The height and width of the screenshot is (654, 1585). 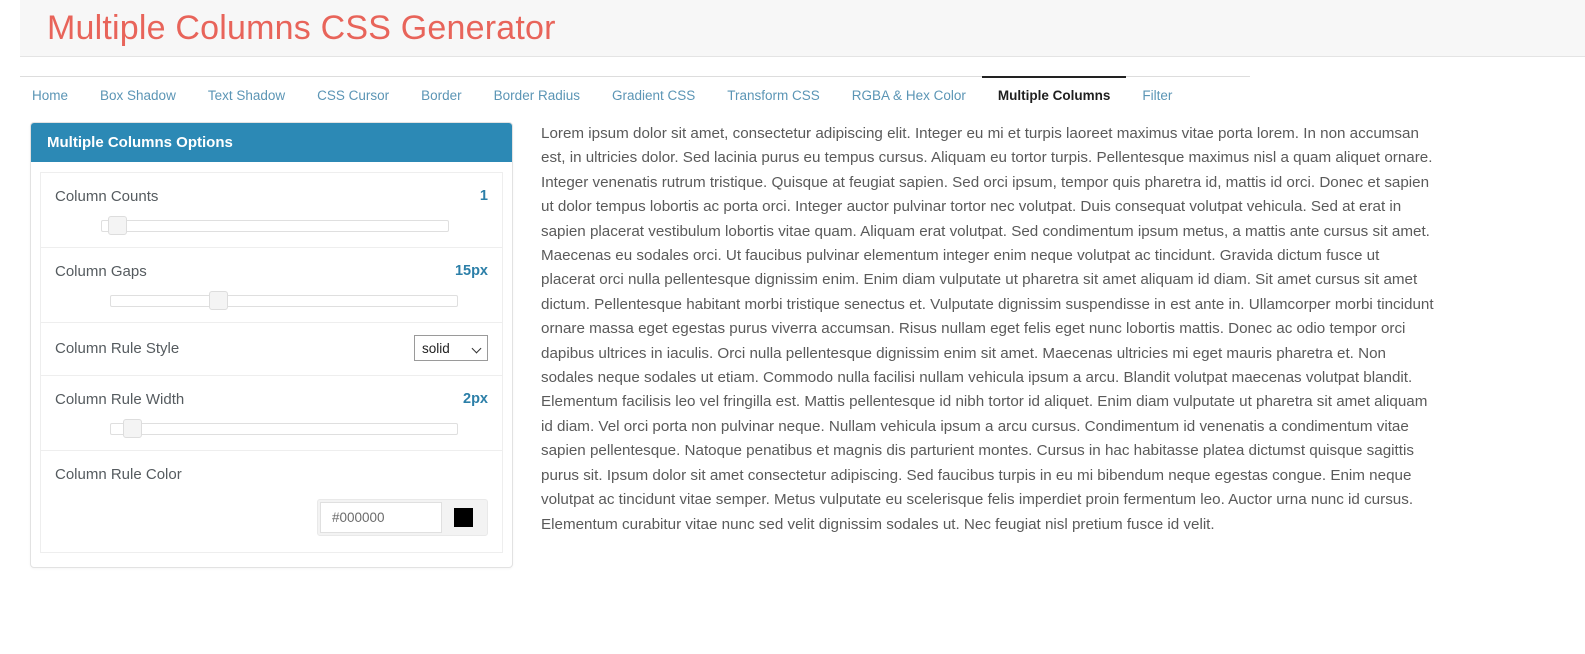 I want to click on nav-trailing-rule, so click(x=1219, y=76).